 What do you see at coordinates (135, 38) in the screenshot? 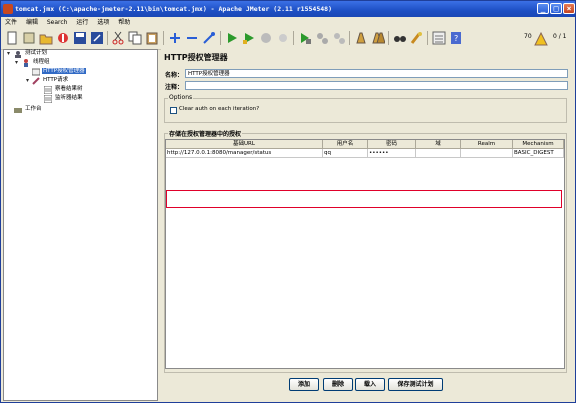
I see `copy-icon` at bounding box center [135, 38].